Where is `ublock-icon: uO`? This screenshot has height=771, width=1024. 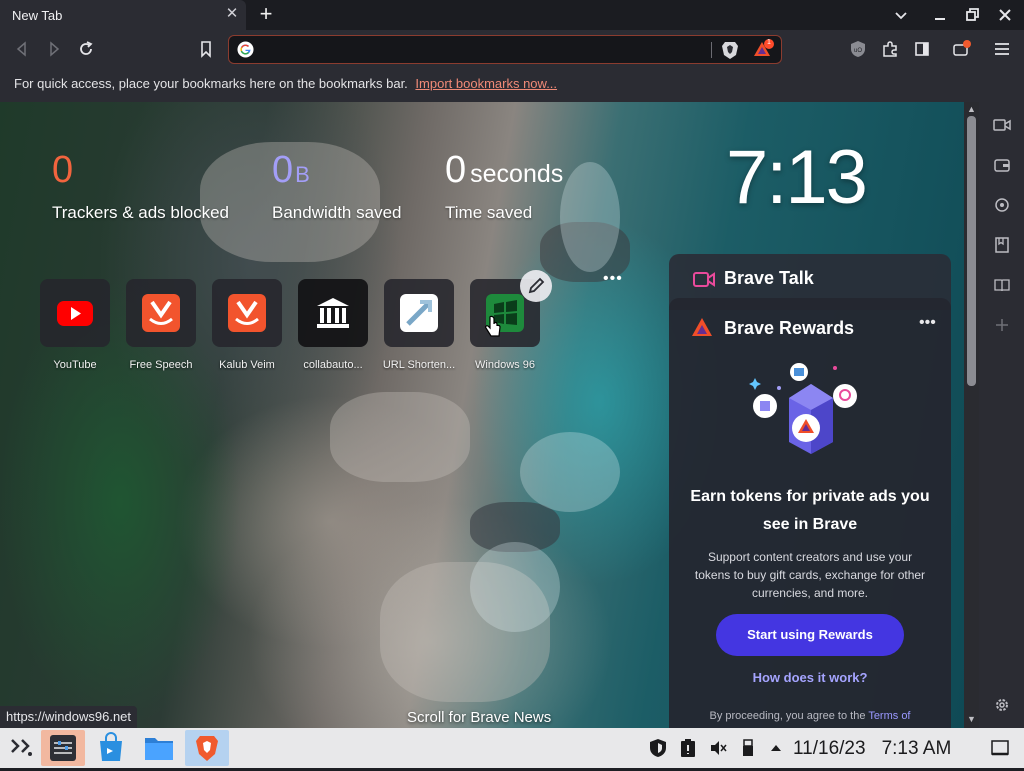
ublock-icon: uO is located at coordinates (858, 49).